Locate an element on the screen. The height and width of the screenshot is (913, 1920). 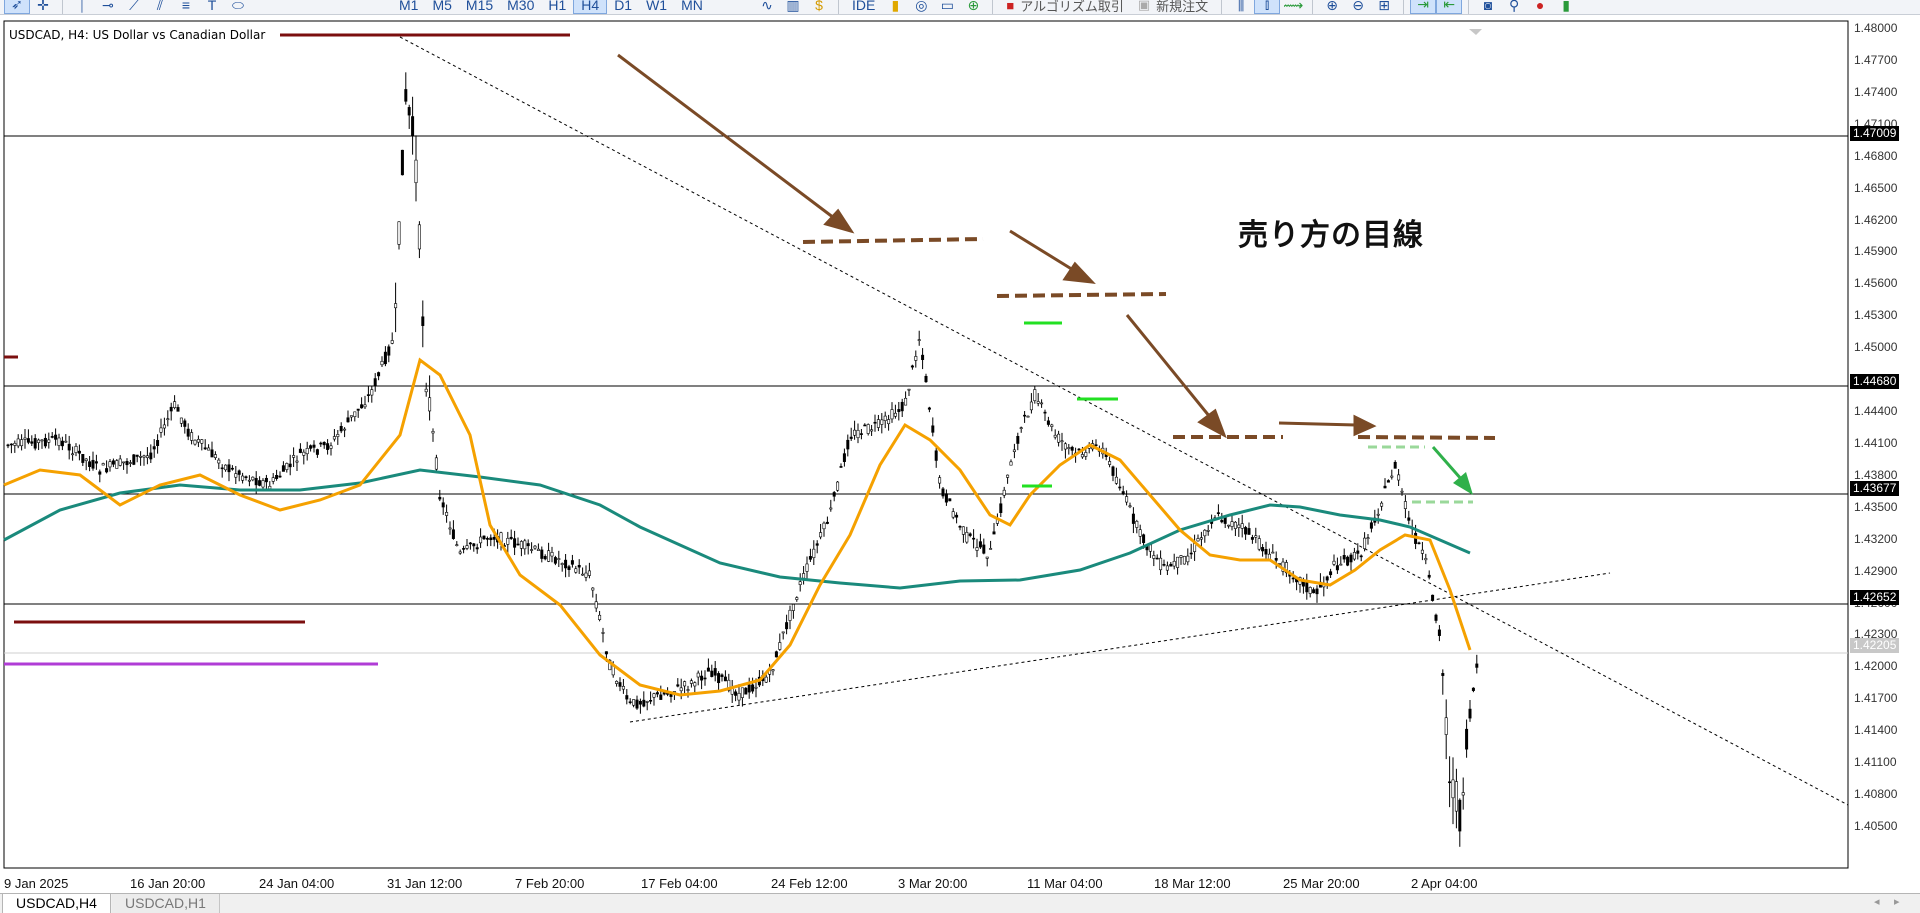
market-icon: $ is located at coordinates (819, 7).